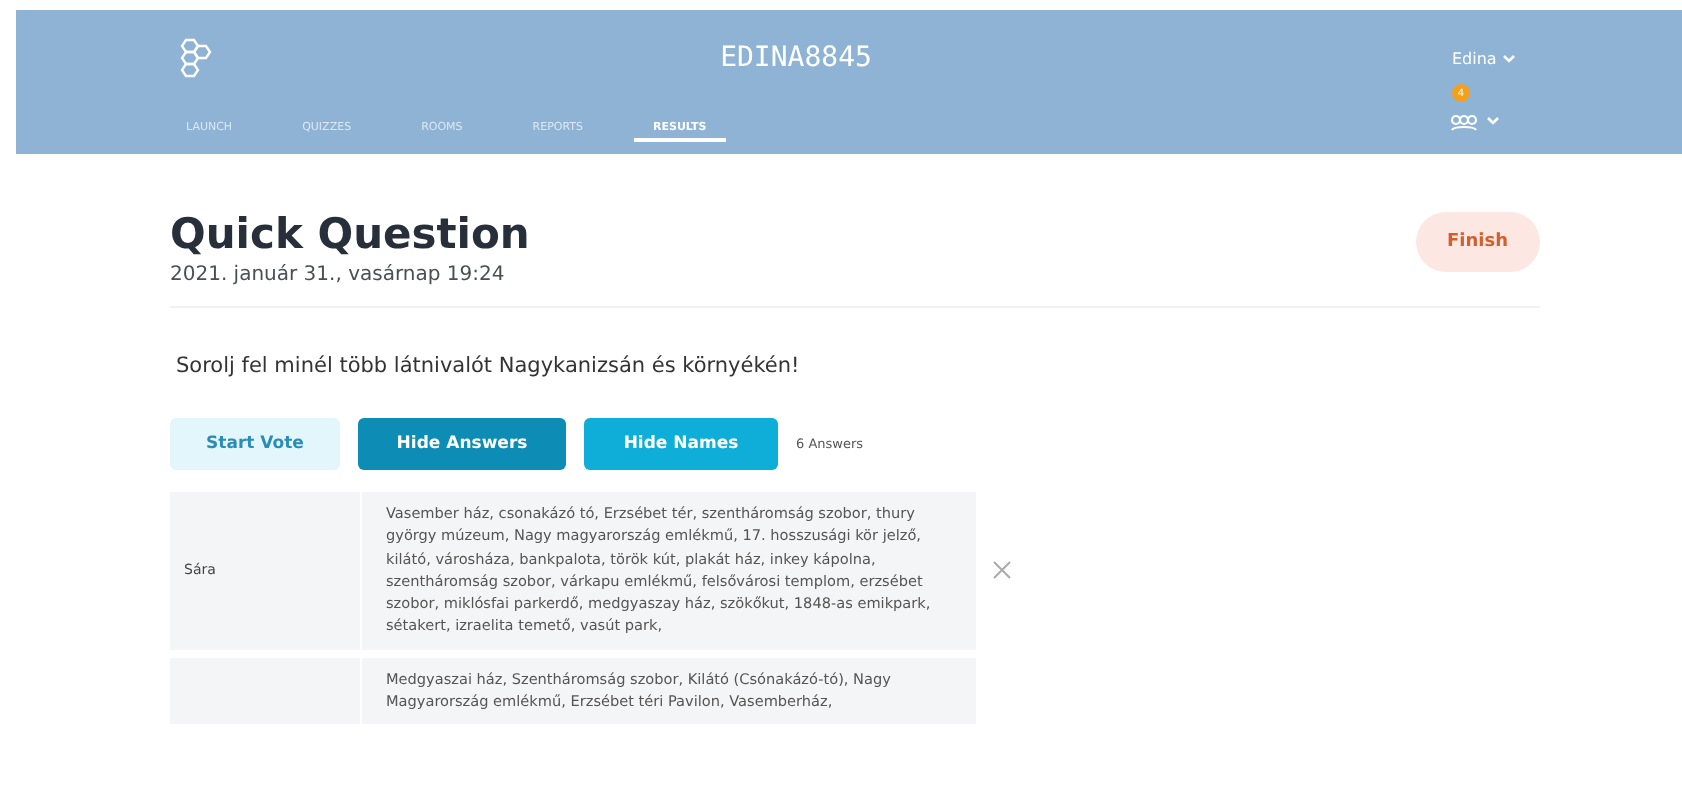 The width and height of the screenshot is (1682, 802). Describe the element at coordinates (681, 444) in the screenshot. I see `action-button: Hide Names` at that location.